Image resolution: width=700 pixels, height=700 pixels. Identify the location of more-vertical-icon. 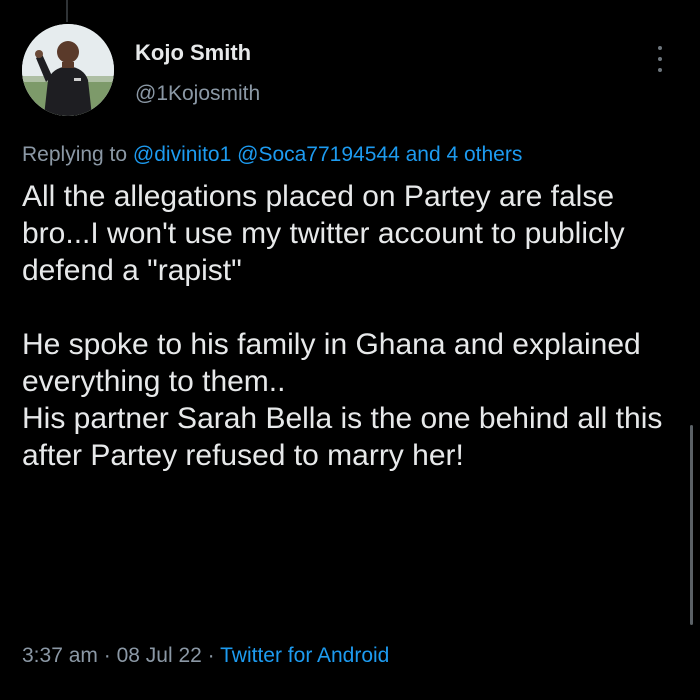
(660, 59).